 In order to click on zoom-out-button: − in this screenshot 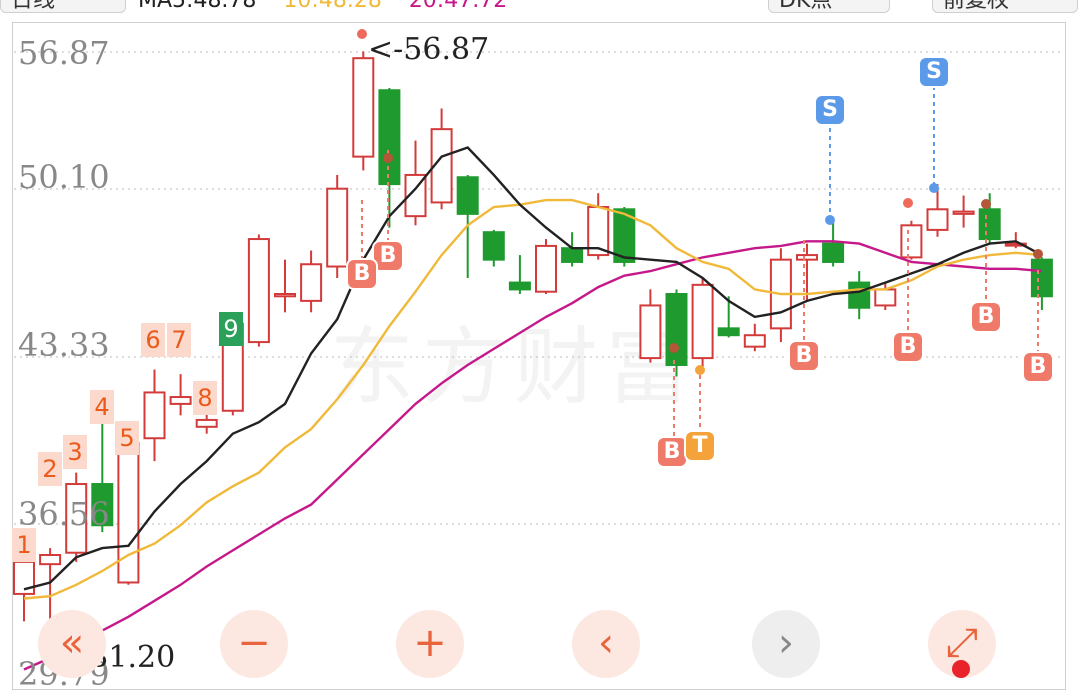, I will do `click(254, 644)`.